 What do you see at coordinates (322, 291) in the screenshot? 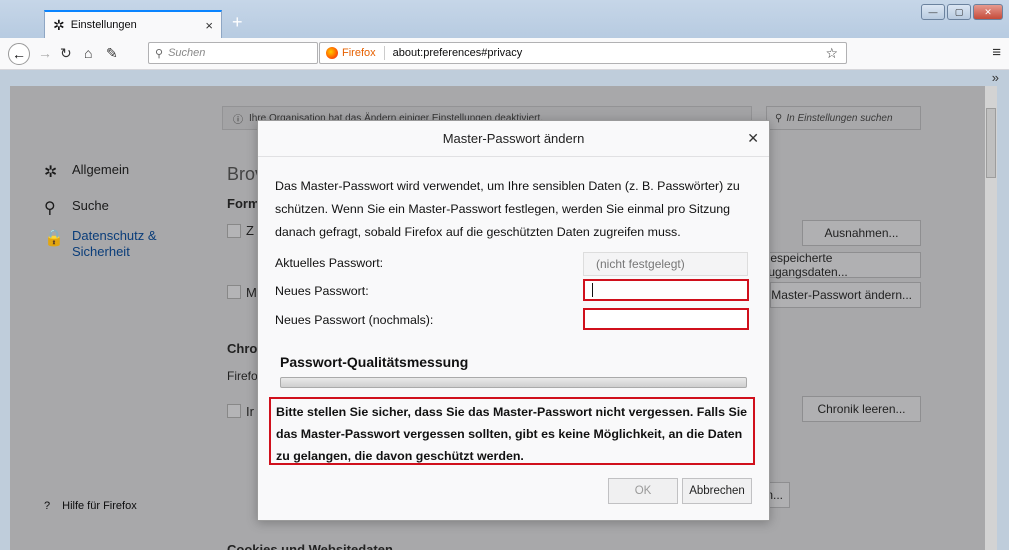
I see `new-password-label: Neues Passwort:` at bounding box center [322, 291].